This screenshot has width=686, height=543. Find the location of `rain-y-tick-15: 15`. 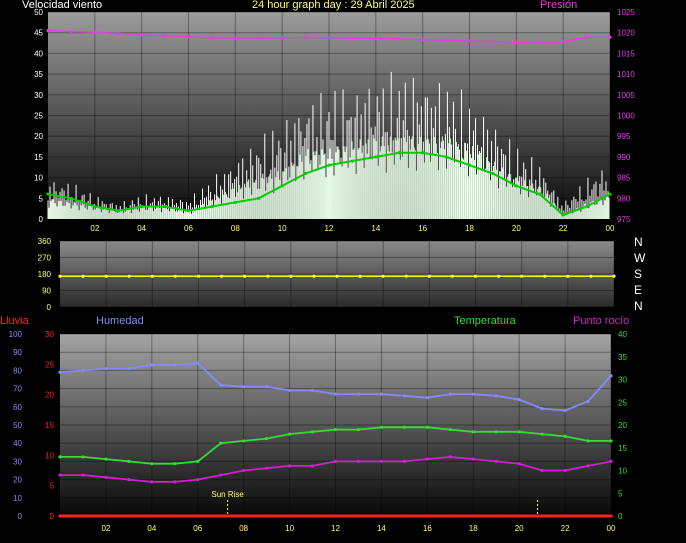

rain-y-tick-15: 15 is located at coordinates (49, 425).